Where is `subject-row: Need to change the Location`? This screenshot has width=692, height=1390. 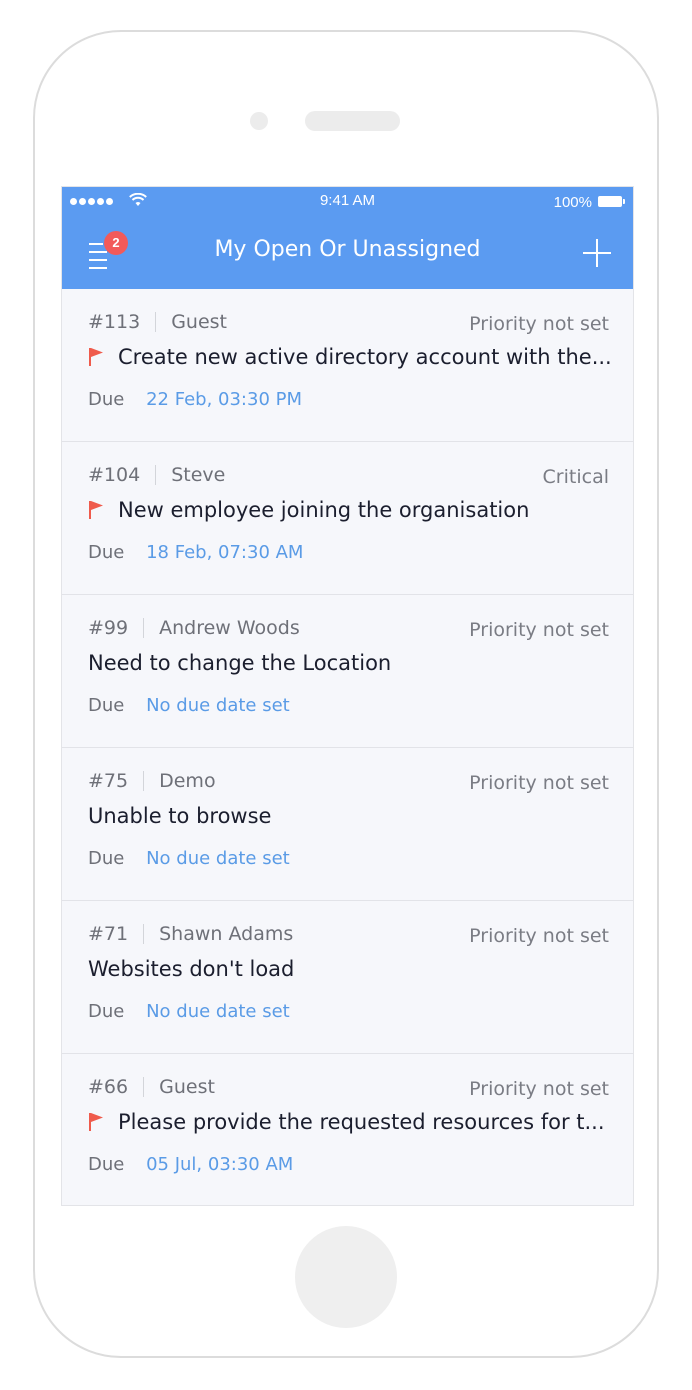 subject-row: Need to change the Location is located at coordinates (350, 663).